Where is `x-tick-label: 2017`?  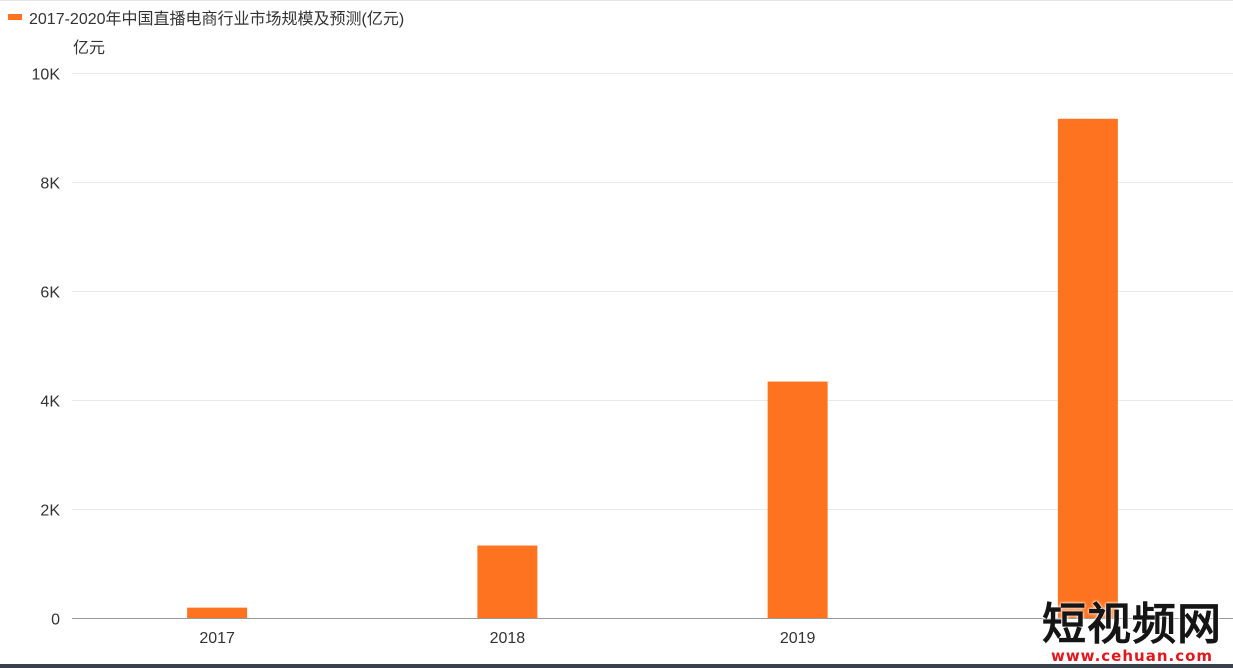
x-tick-label: 2017 is located at coordinates (217, 638).